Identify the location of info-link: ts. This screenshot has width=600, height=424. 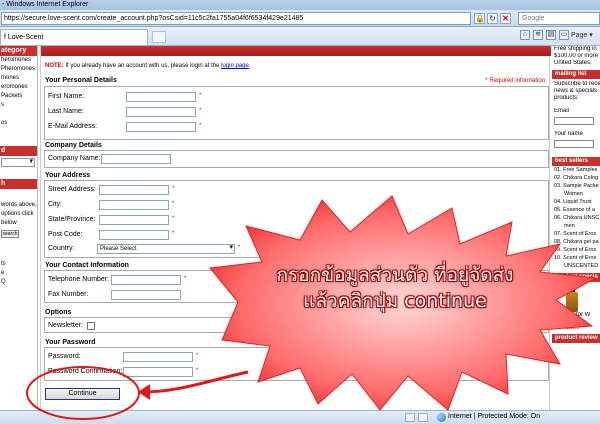
(18, 264).